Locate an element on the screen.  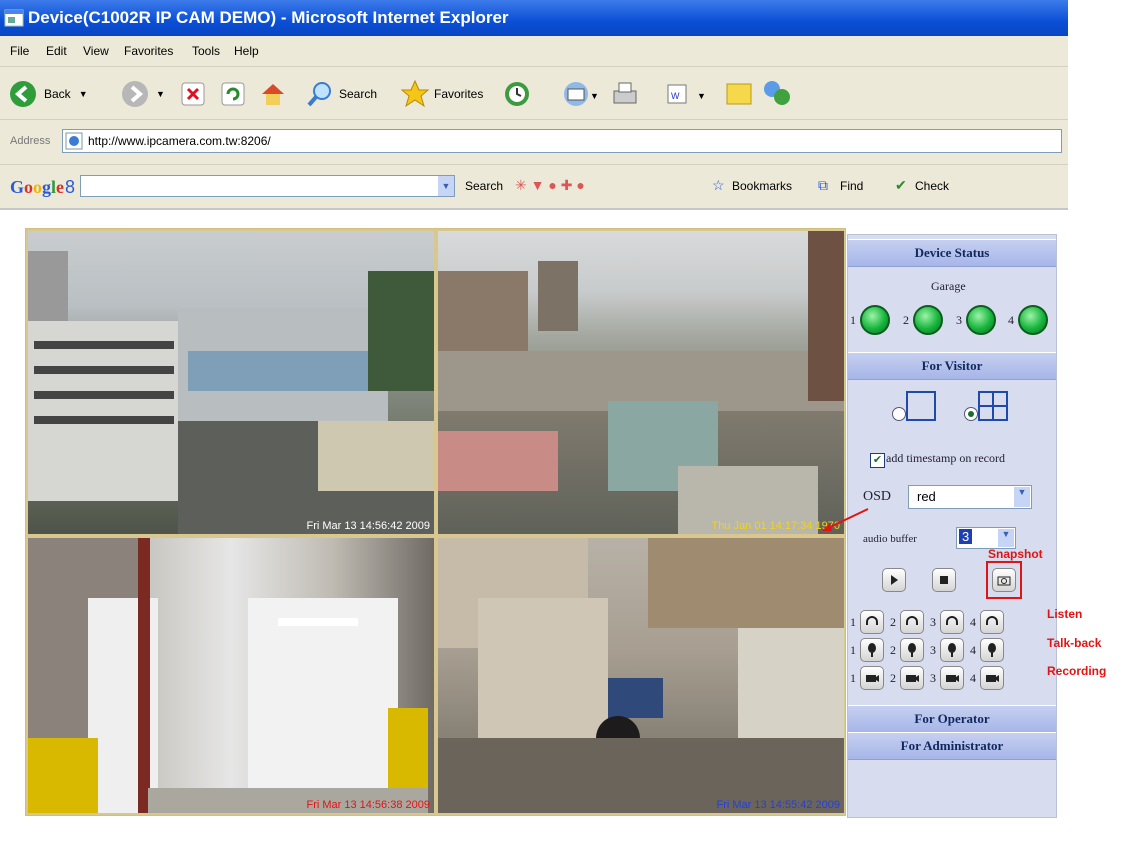
rec-ch2-label: 2 is located at coordinates (893, 678).